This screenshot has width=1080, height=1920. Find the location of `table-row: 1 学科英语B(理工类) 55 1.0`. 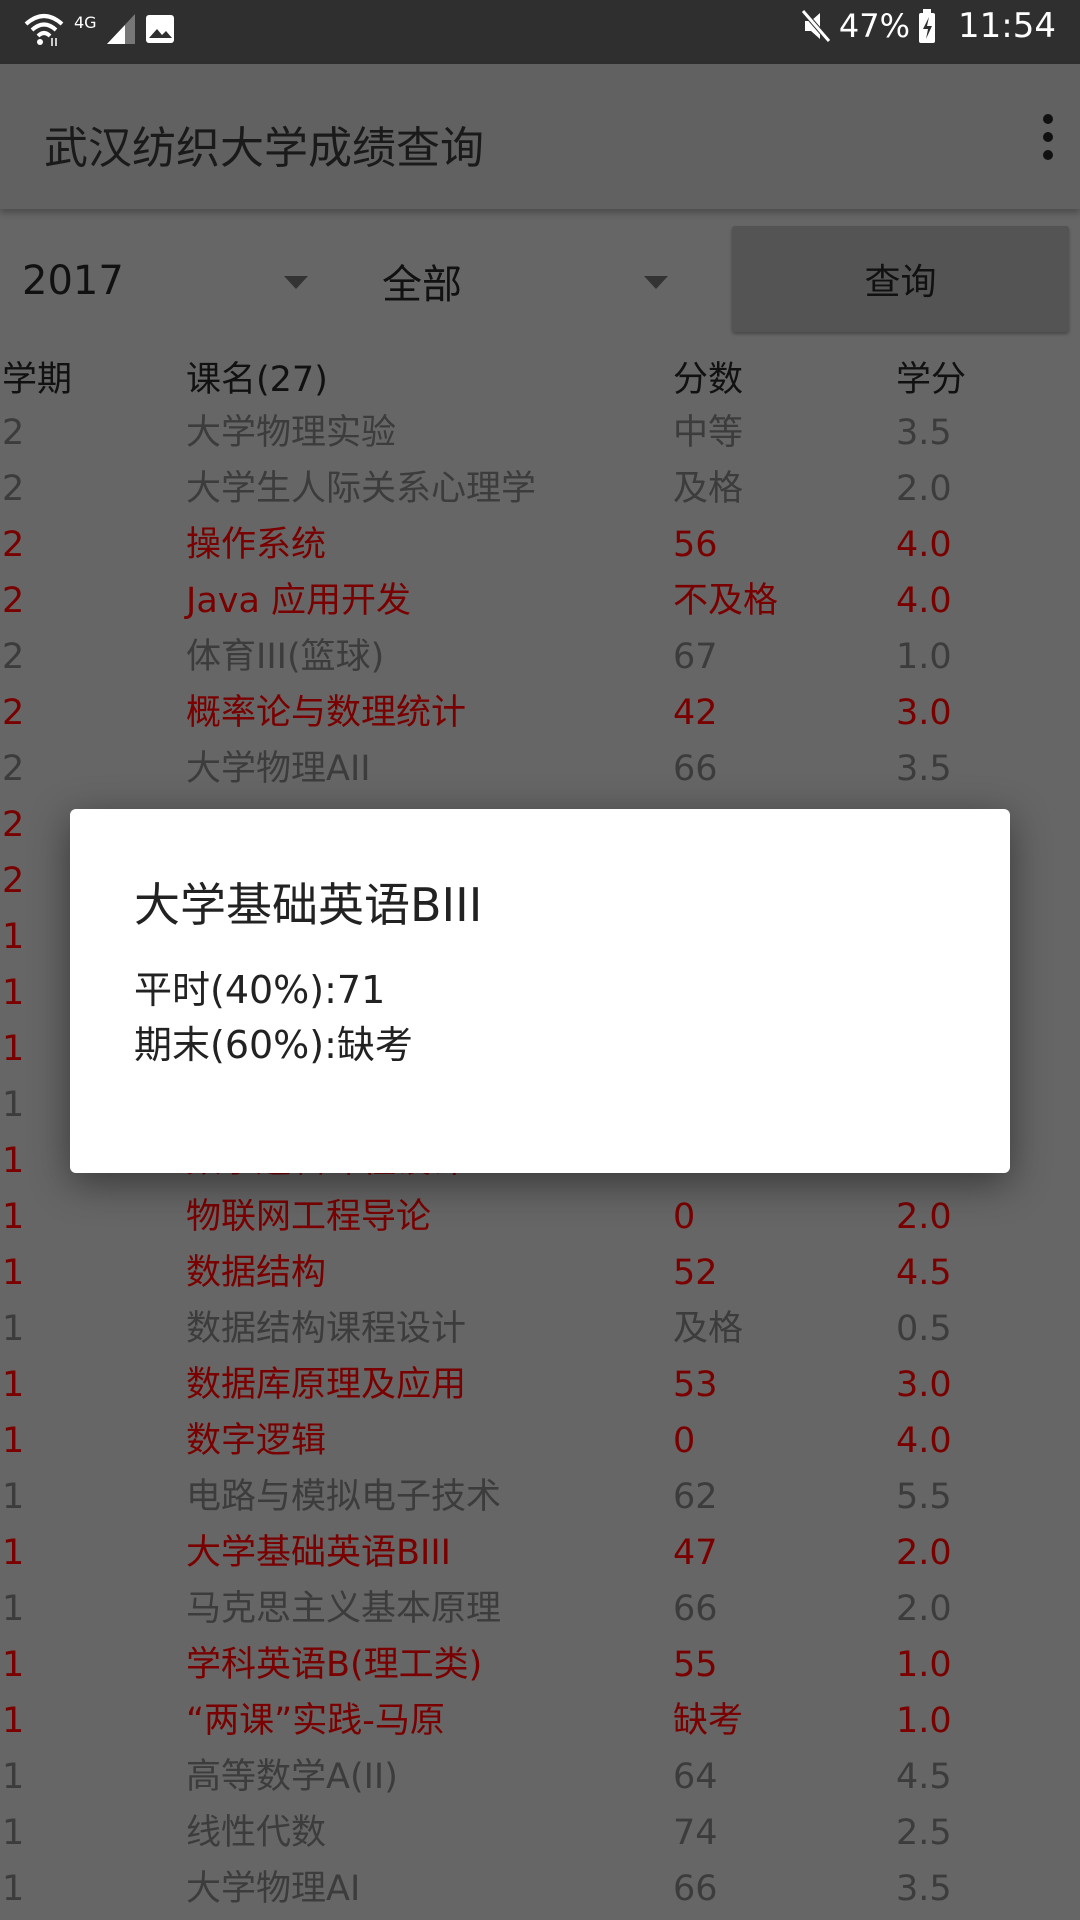

table-row: 1 学科英语B(理工类) 55 1.0 is located at coordinates (540, 1665).